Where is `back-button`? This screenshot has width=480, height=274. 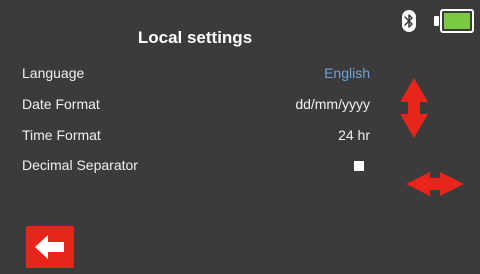
back-button is located at coordinates (50, 247).